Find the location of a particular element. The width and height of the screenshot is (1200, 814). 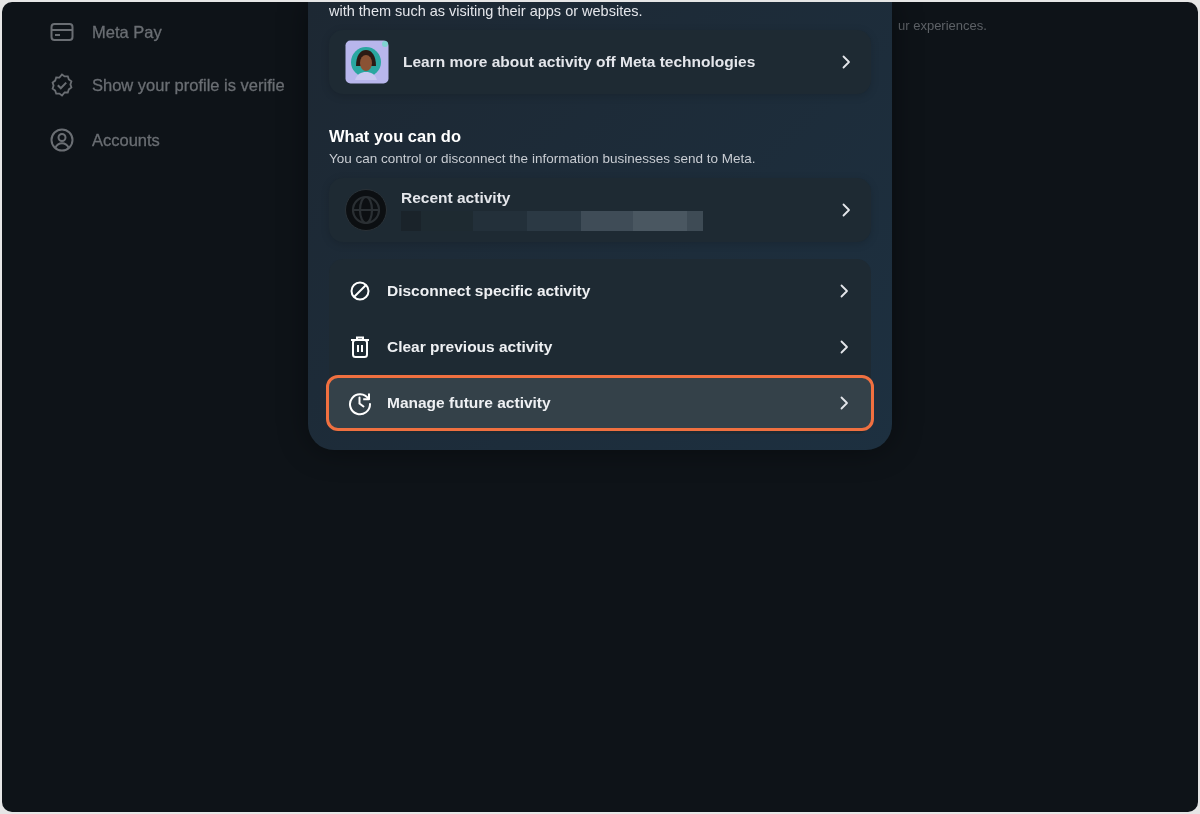

globe-icon is located at coordinates (366, 210).